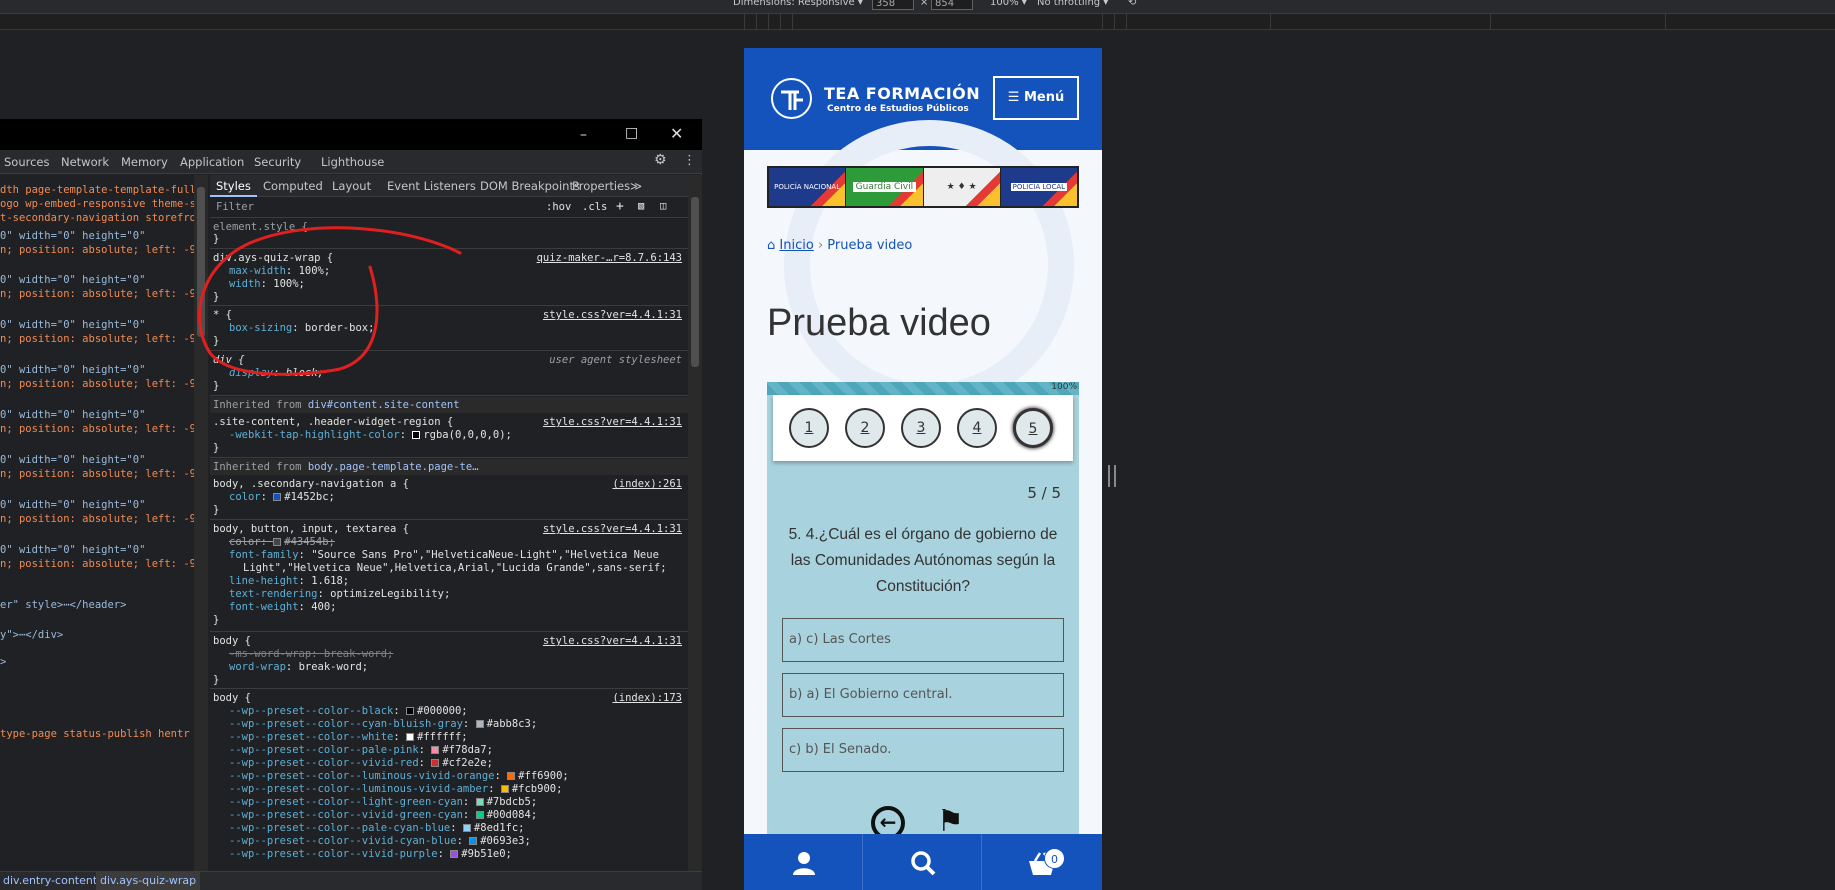 This screenshot has height=890, width=1835. I want to click on tab-layout: Layout, so click(351, 186).